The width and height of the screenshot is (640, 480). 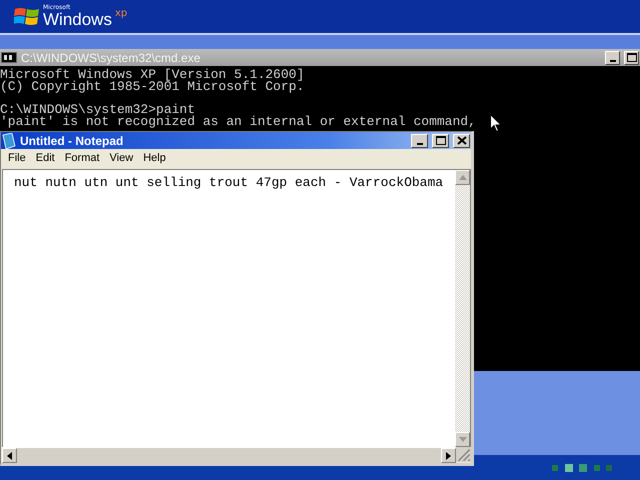 I want to click on up-arrow-icon, so click(x=462, y=177).